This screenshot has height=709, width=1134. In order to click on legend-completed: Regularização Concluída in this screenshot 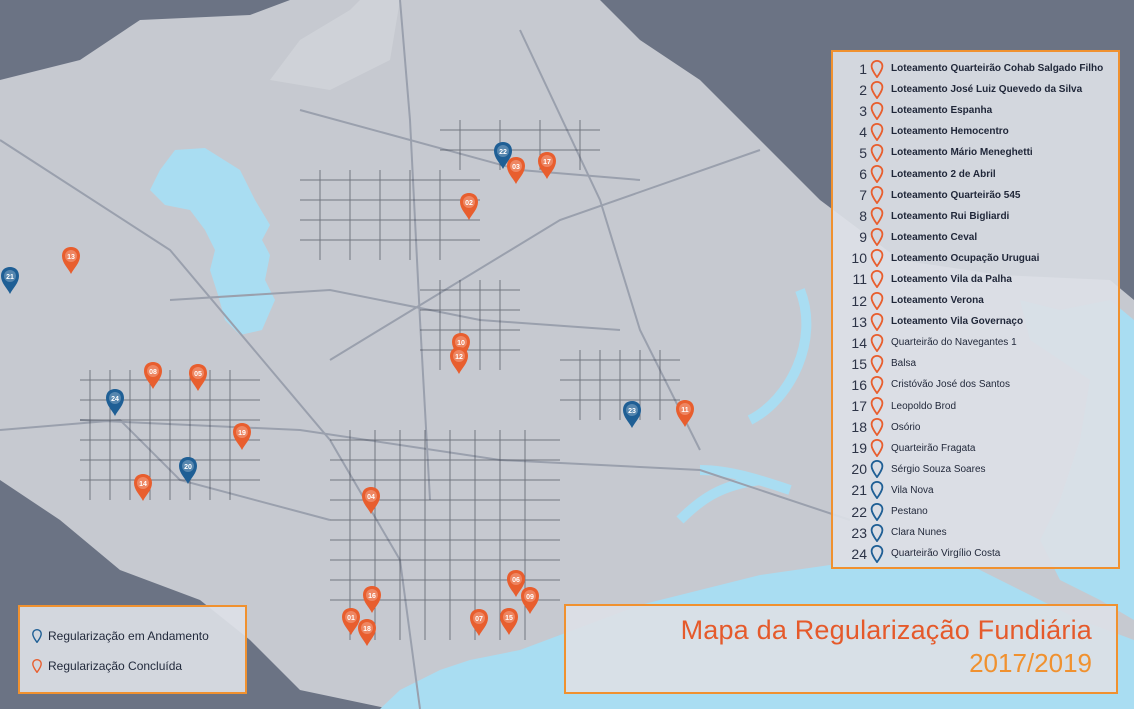, I will do `click(138, 666)`.